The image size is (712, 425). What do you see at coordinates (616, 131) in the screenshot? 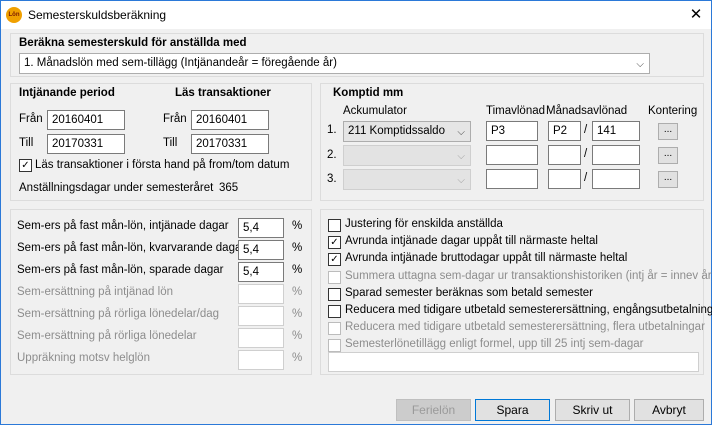
I see `monthly-input-b-1: 141` at bounding box center [616, 131].